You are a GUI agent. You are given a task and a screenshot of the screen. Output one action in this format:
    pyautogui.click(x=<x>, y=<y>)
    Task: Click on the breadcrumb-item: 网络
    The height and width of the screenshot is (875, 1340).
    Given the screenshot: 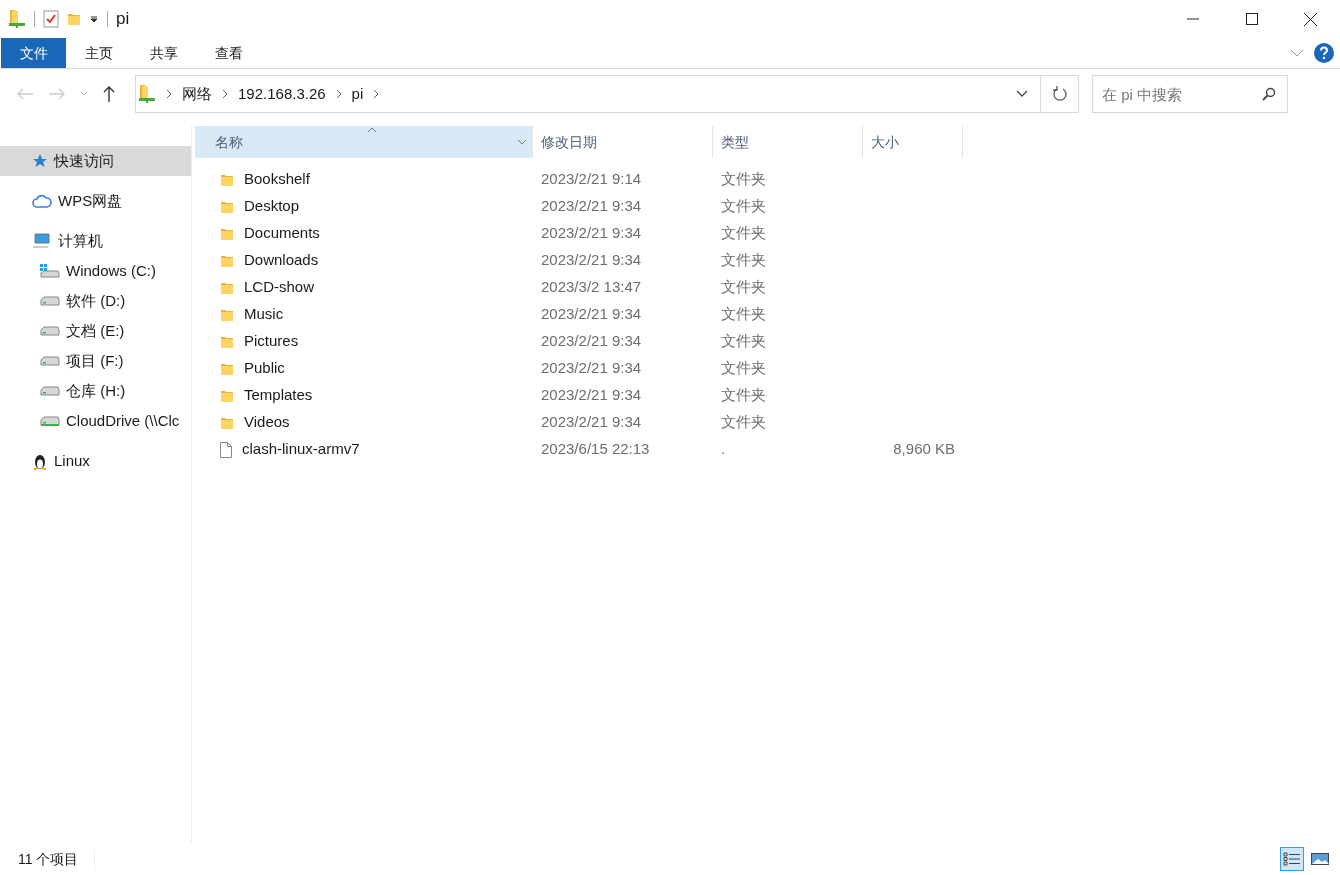 What is the action you would take?
    pyautogui.click(x=197, y=94)
    